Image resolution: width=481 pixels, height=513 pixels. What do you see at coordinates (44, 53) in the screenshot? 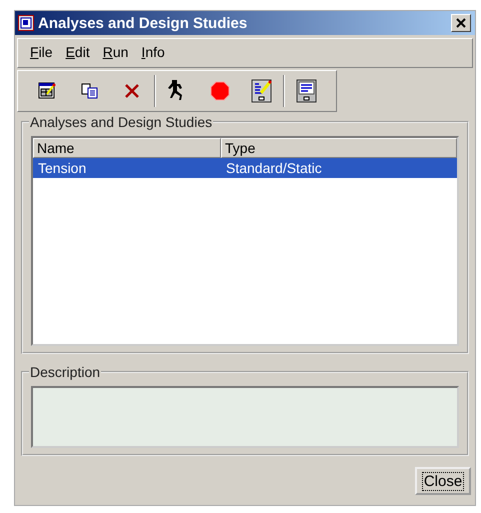
I see `menu-item: File` at bounding box center [44, 53].